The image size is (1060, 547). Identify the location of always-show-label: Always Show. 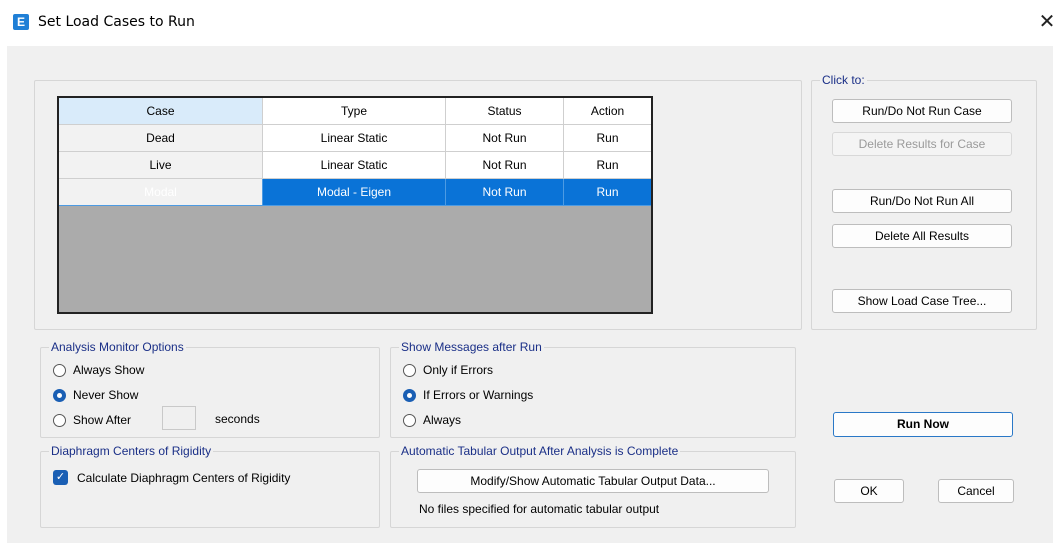
(109, 370).